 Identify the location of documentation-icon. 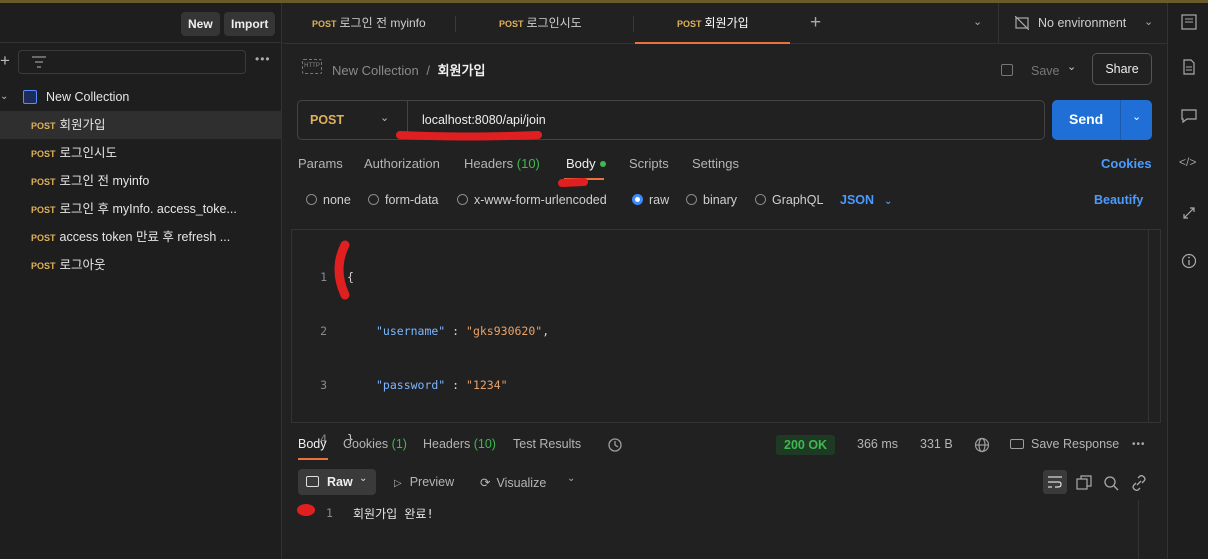
(1189, 67).